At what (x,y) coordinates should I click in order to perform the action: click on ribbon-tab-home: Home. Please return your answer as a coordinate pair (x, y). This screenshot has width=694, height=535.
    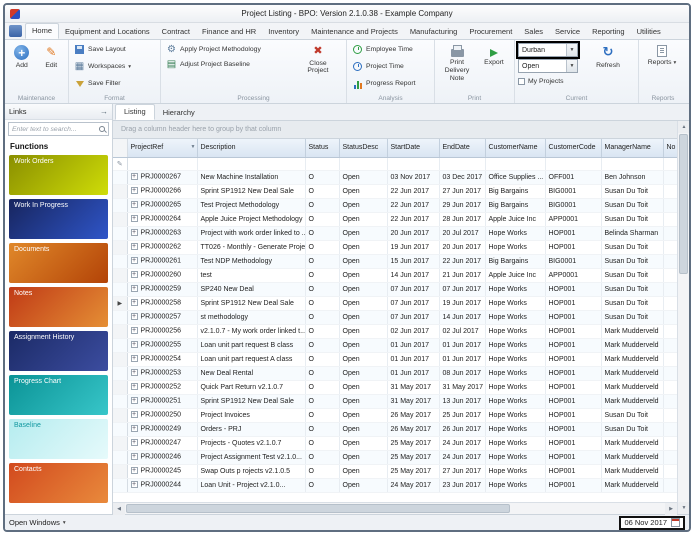
    Looking at the image, I should click on (42, 31).